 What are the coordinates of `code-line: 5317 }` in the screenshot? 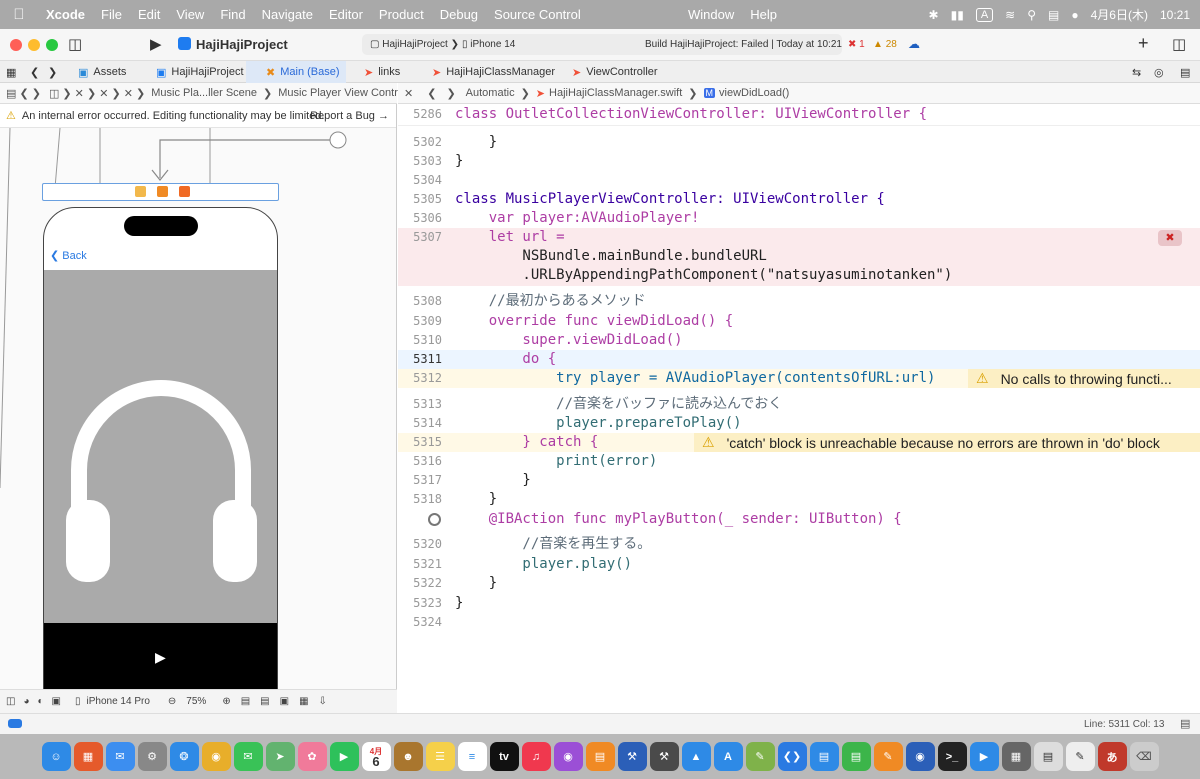 It's located at (799, 480).